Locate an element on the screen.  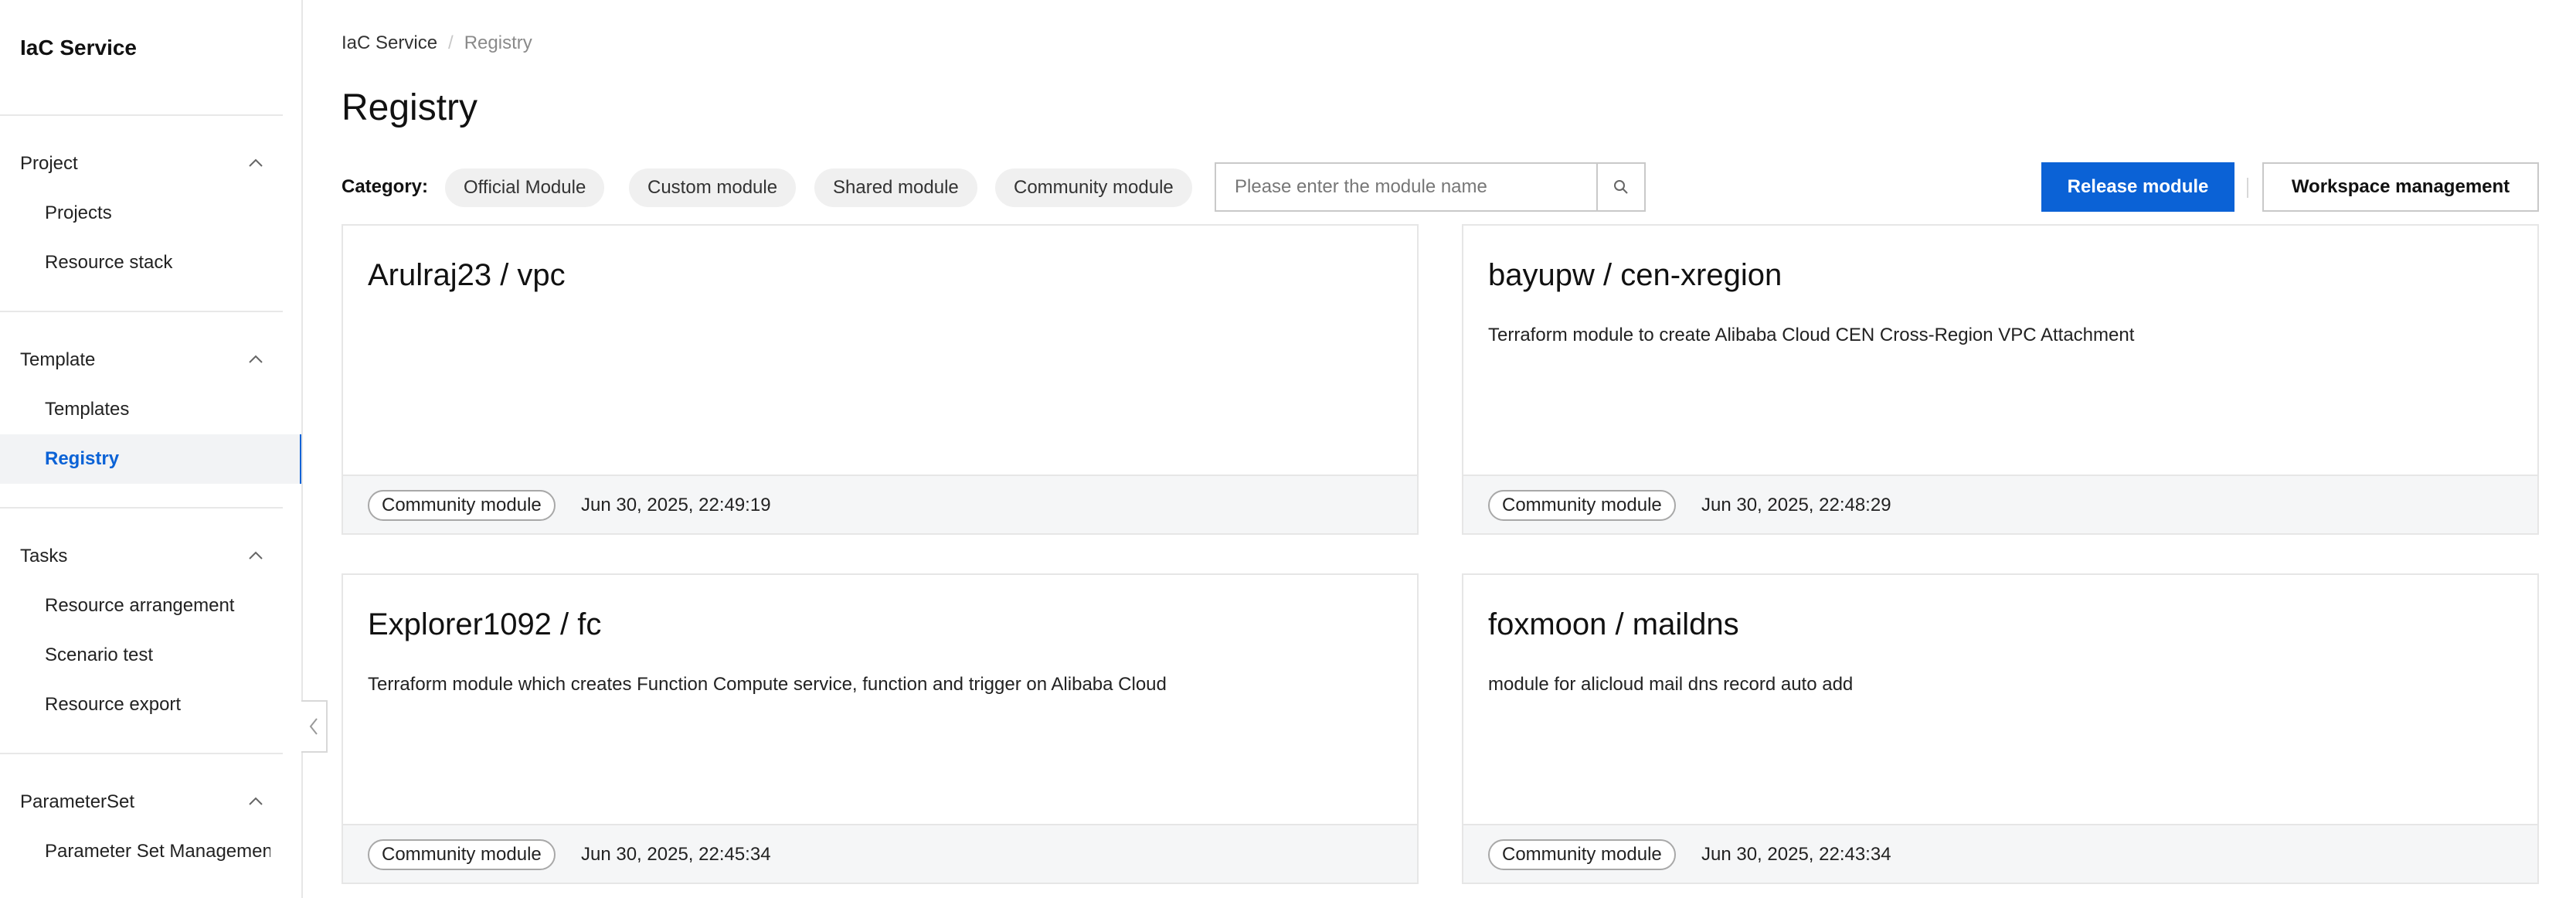
sidebar-group-project: Project is located at coordinates (49, 164).